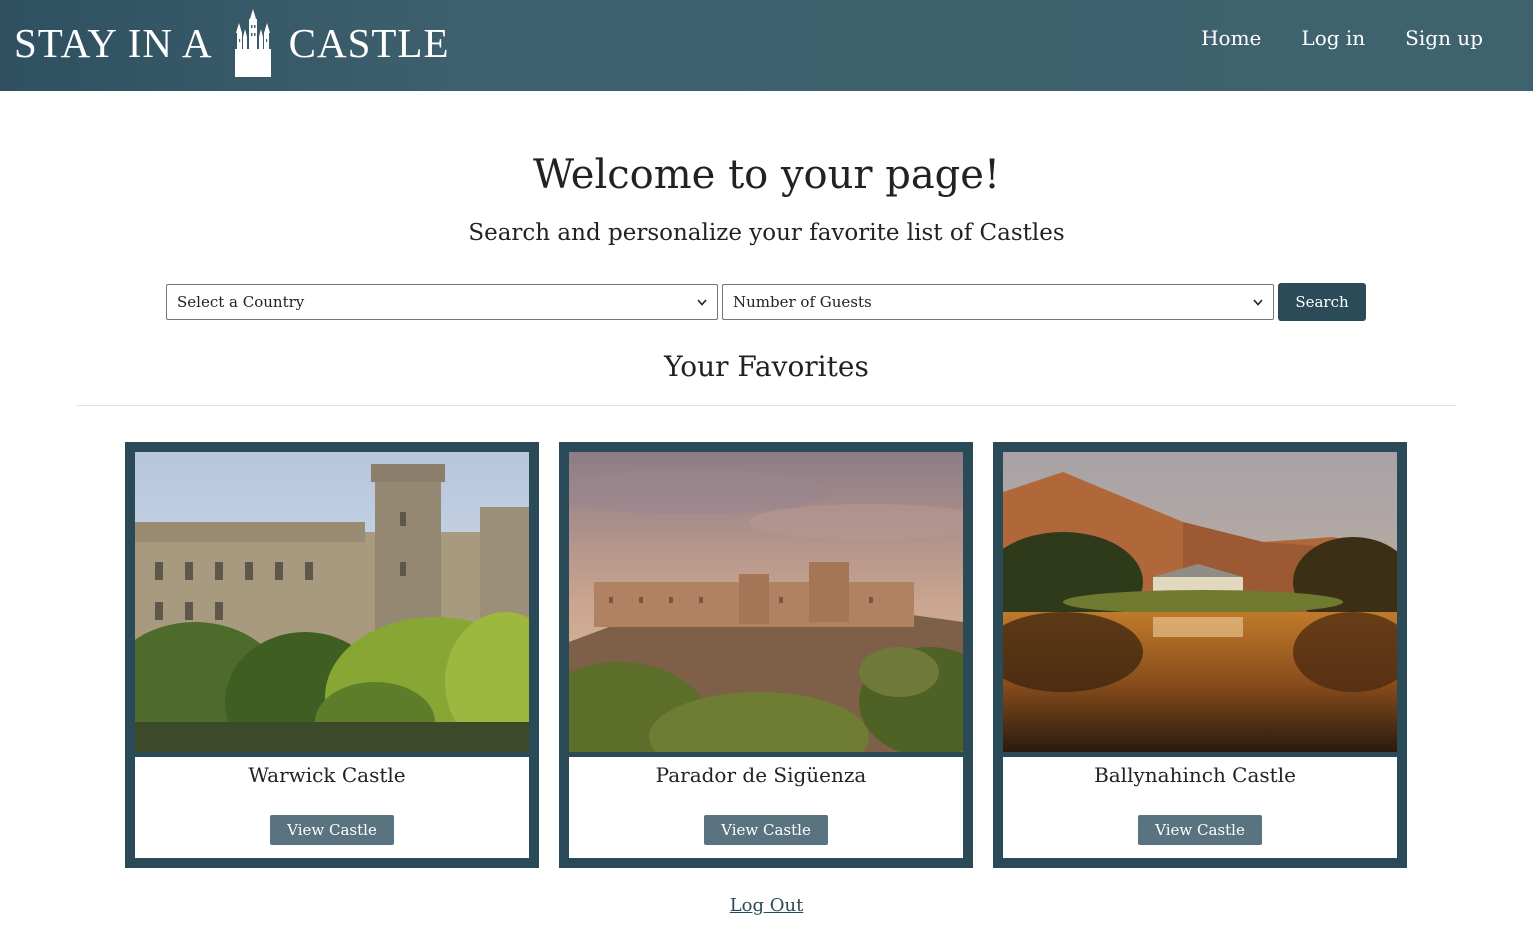 This screenshot has height=929, width=1533. I want to click on nav-home-link: Home, so click(1231, 38).